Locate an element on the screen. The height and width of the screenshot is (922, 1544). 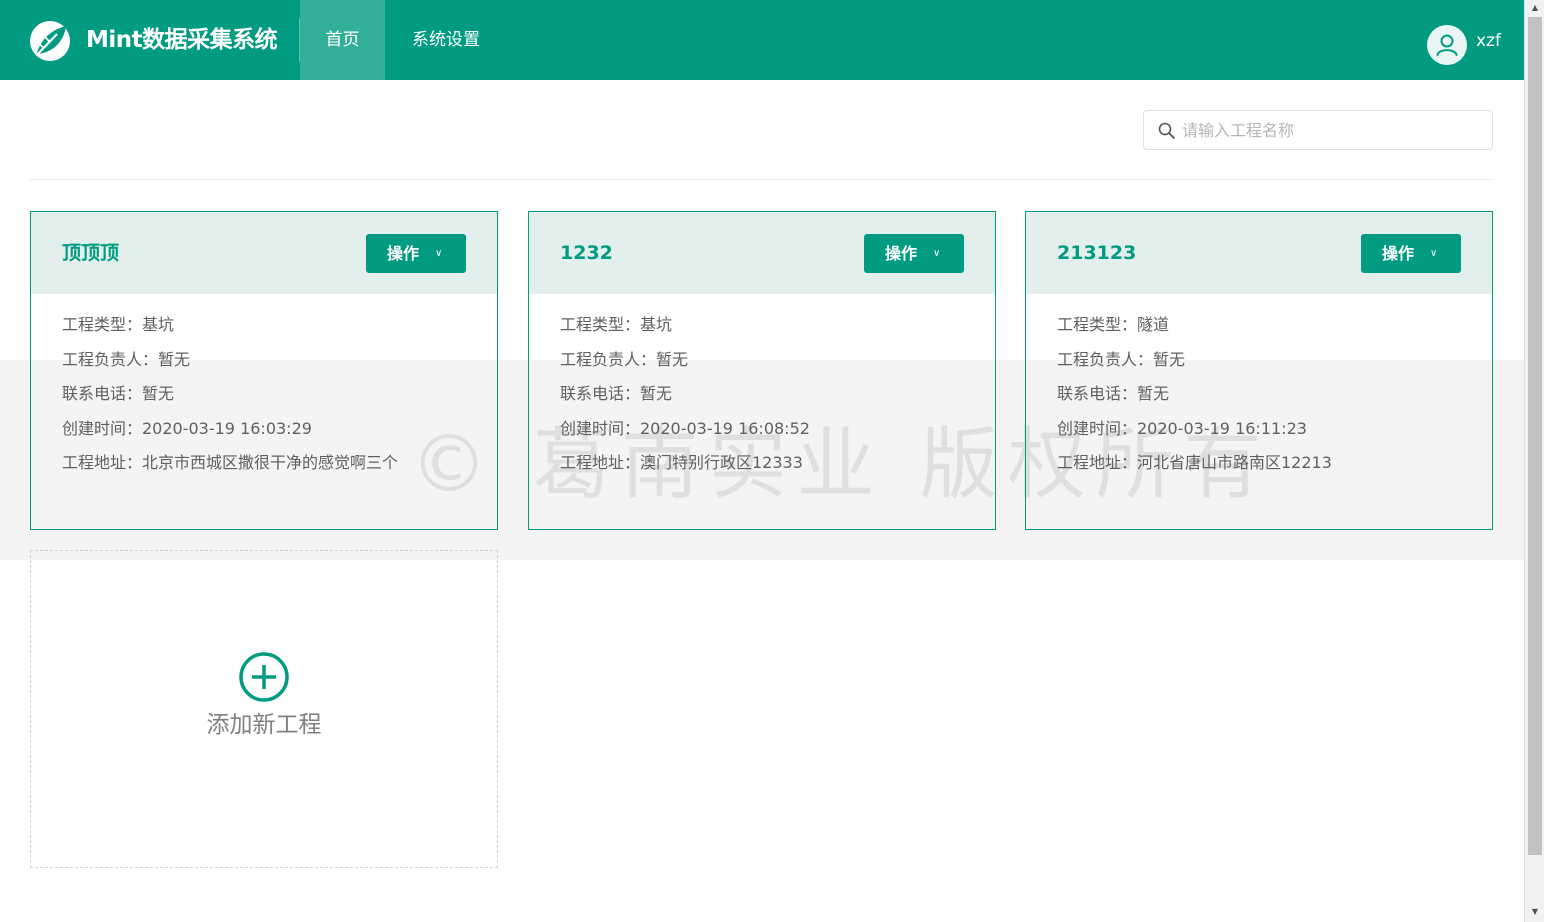
project-type: 工程类型：隧道 is located at coordinates (1113, 324).